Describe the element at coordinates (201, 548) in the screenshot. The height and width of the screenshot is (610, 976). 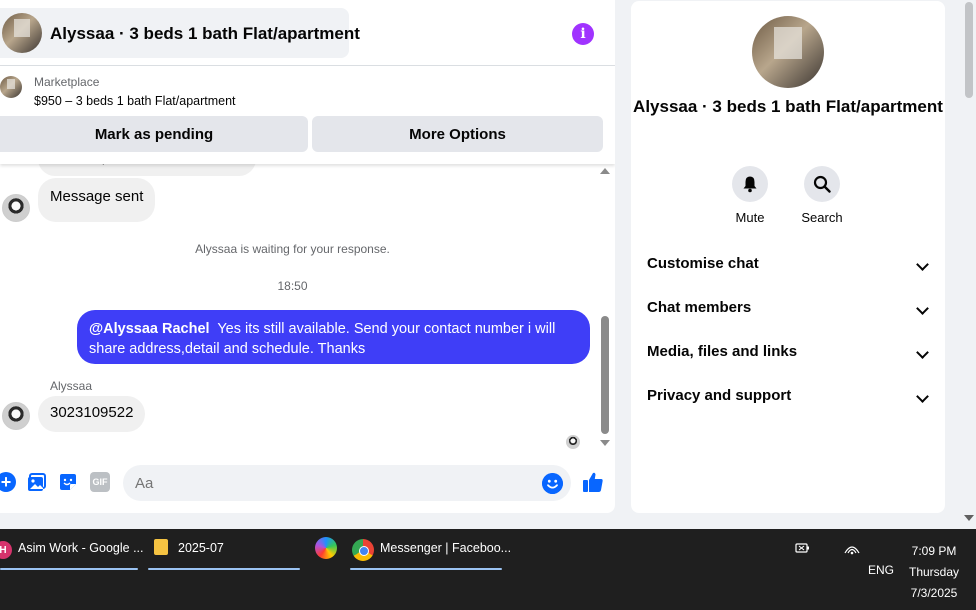
I see `taskbar-item-label: 2025-07` at that location.